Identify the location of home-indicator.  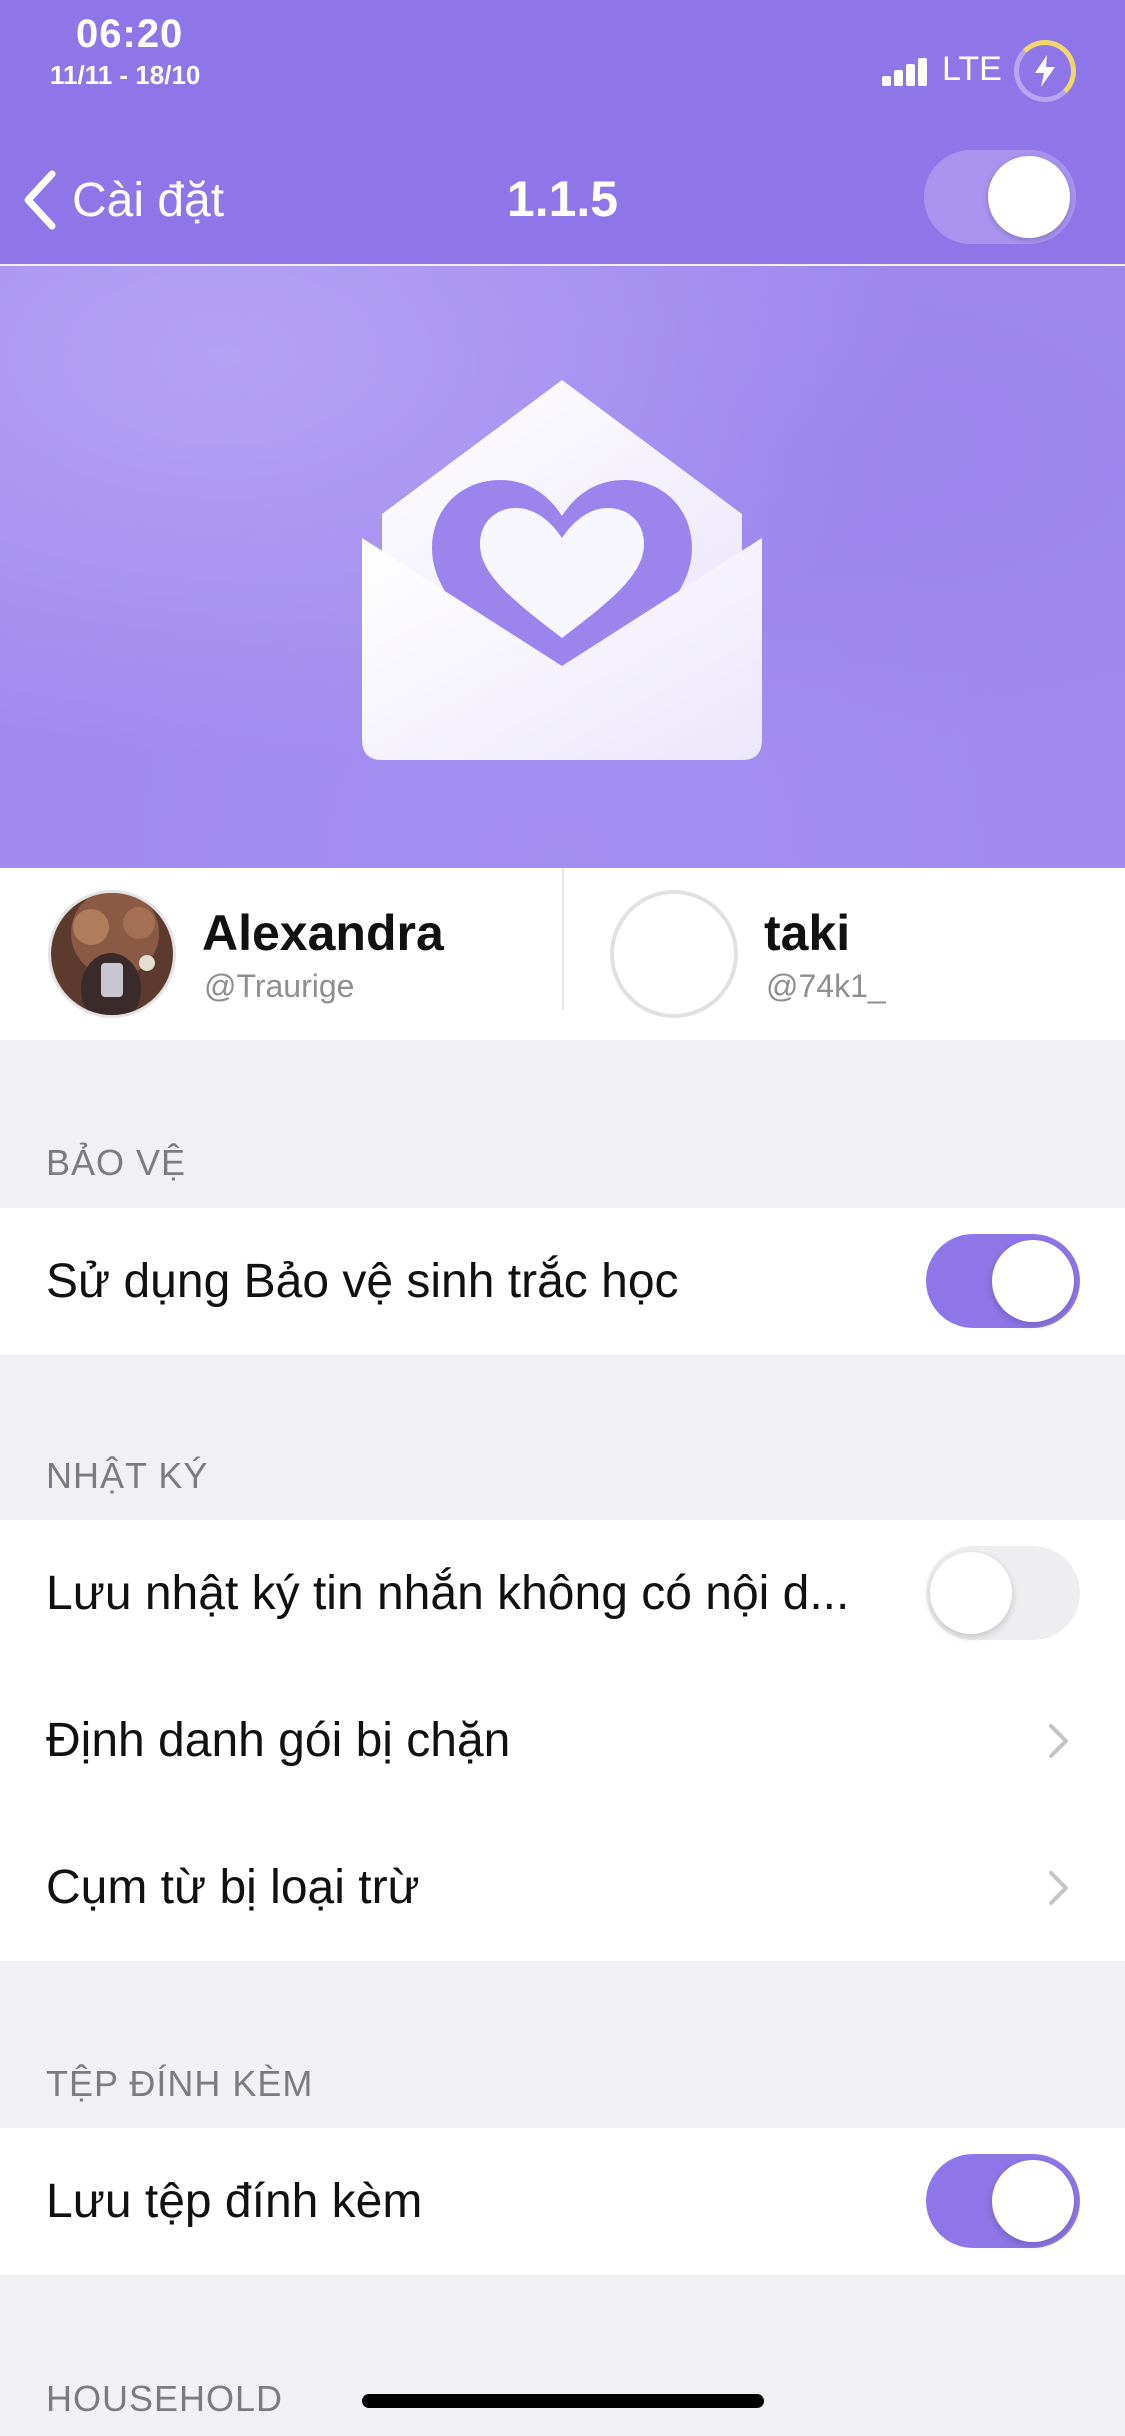
(563, 2401).